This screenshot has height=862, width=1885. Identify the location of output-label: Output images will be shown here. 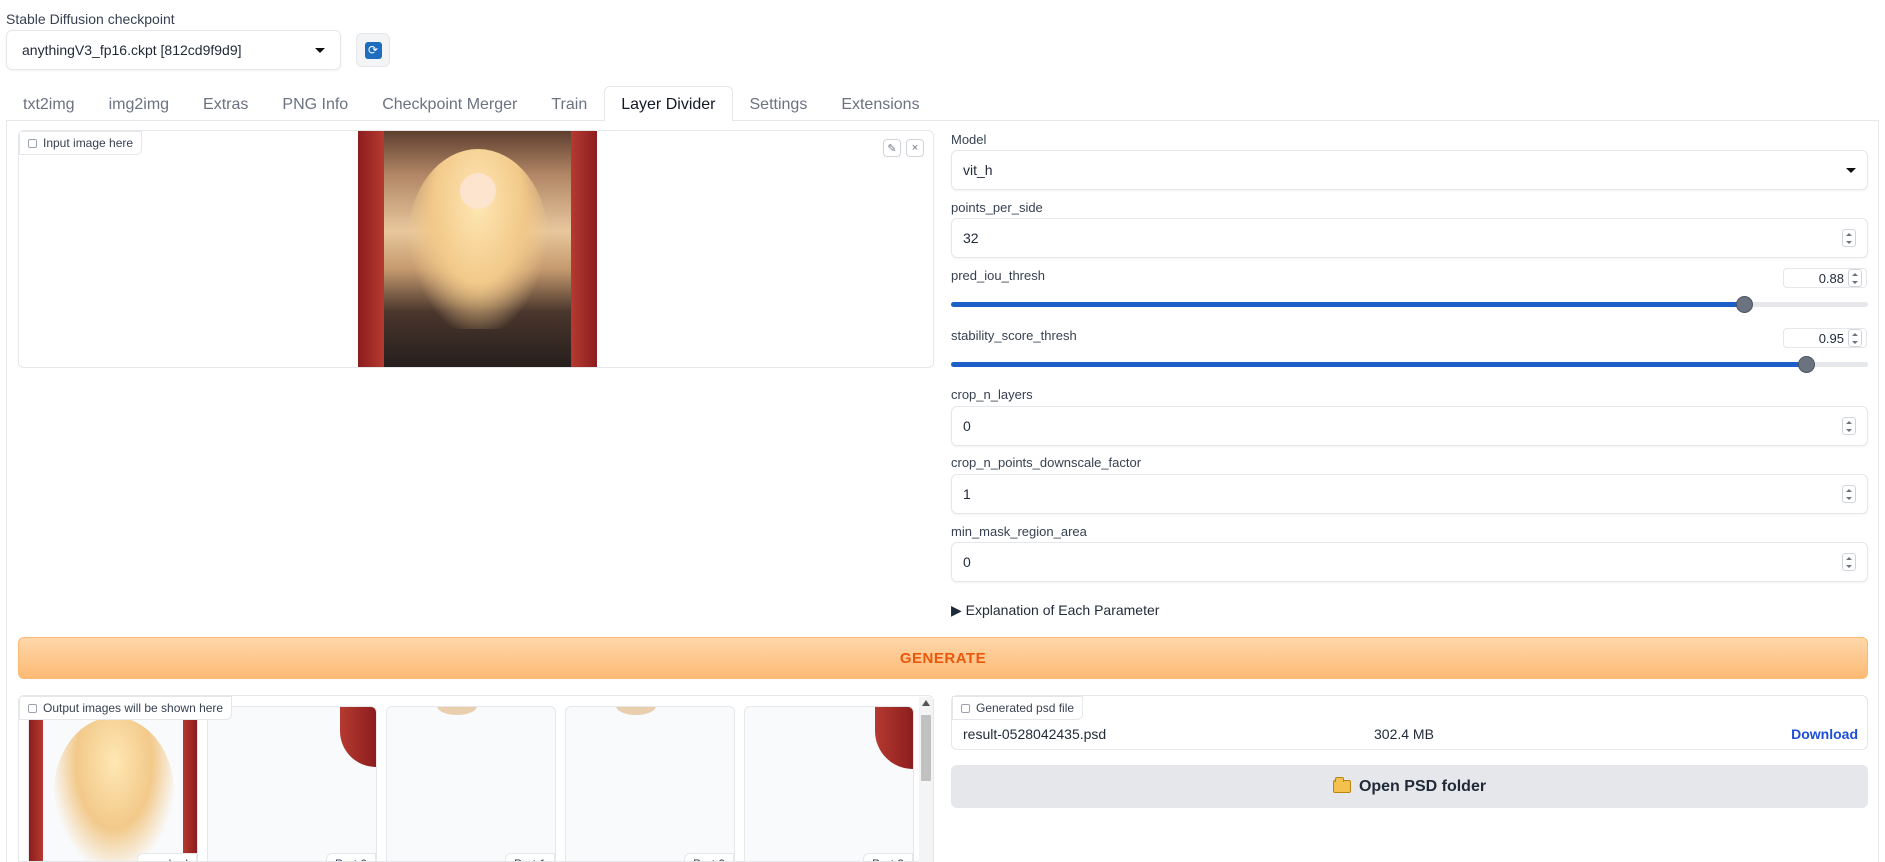
(133, 708).